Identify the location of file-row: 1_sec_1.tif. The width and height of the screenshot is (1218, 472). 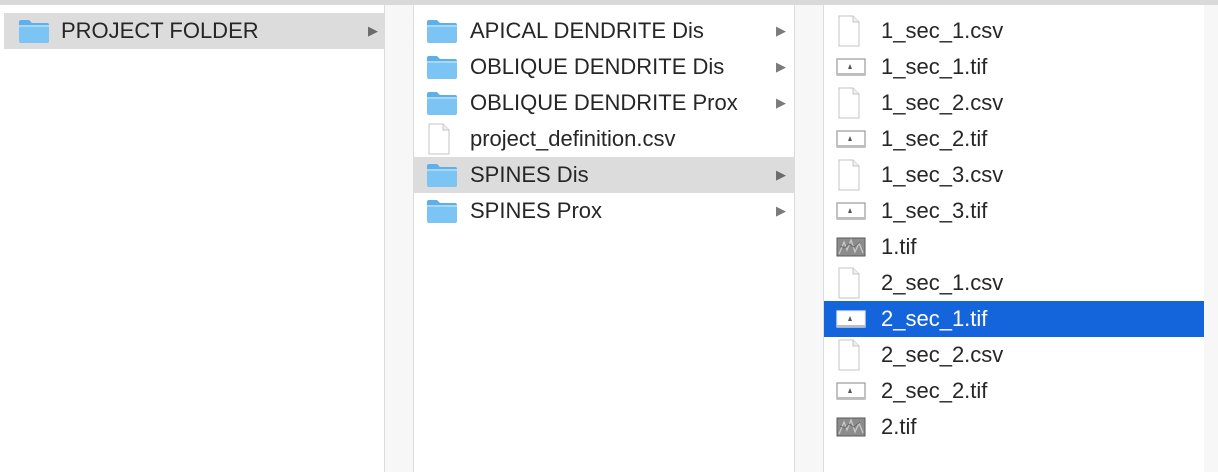
(1014, 67).